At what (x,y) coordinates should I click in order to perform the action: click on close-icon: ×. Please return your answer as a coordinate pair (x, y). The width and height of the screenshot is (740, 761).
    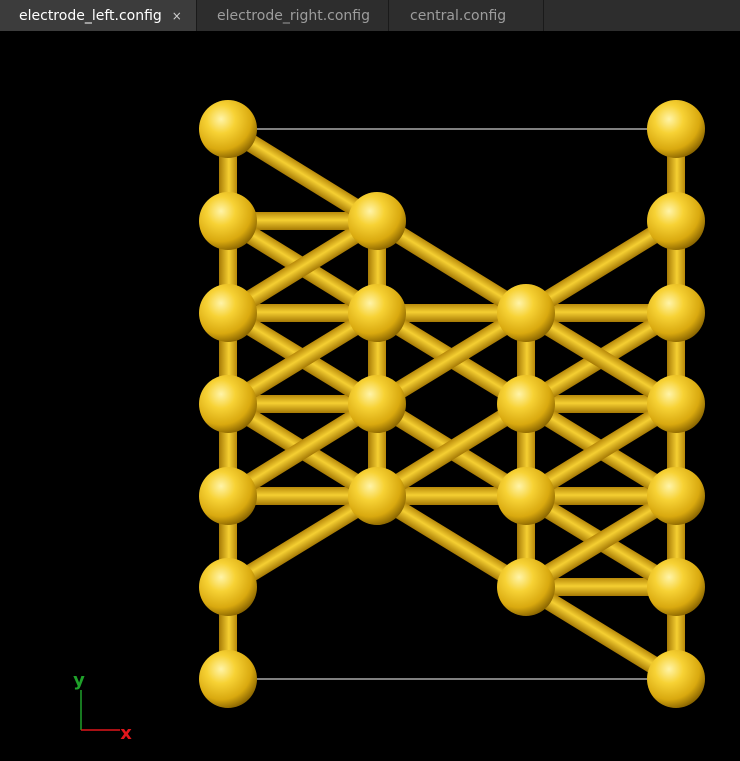
    Looking at the image, I should click on (177, 16).